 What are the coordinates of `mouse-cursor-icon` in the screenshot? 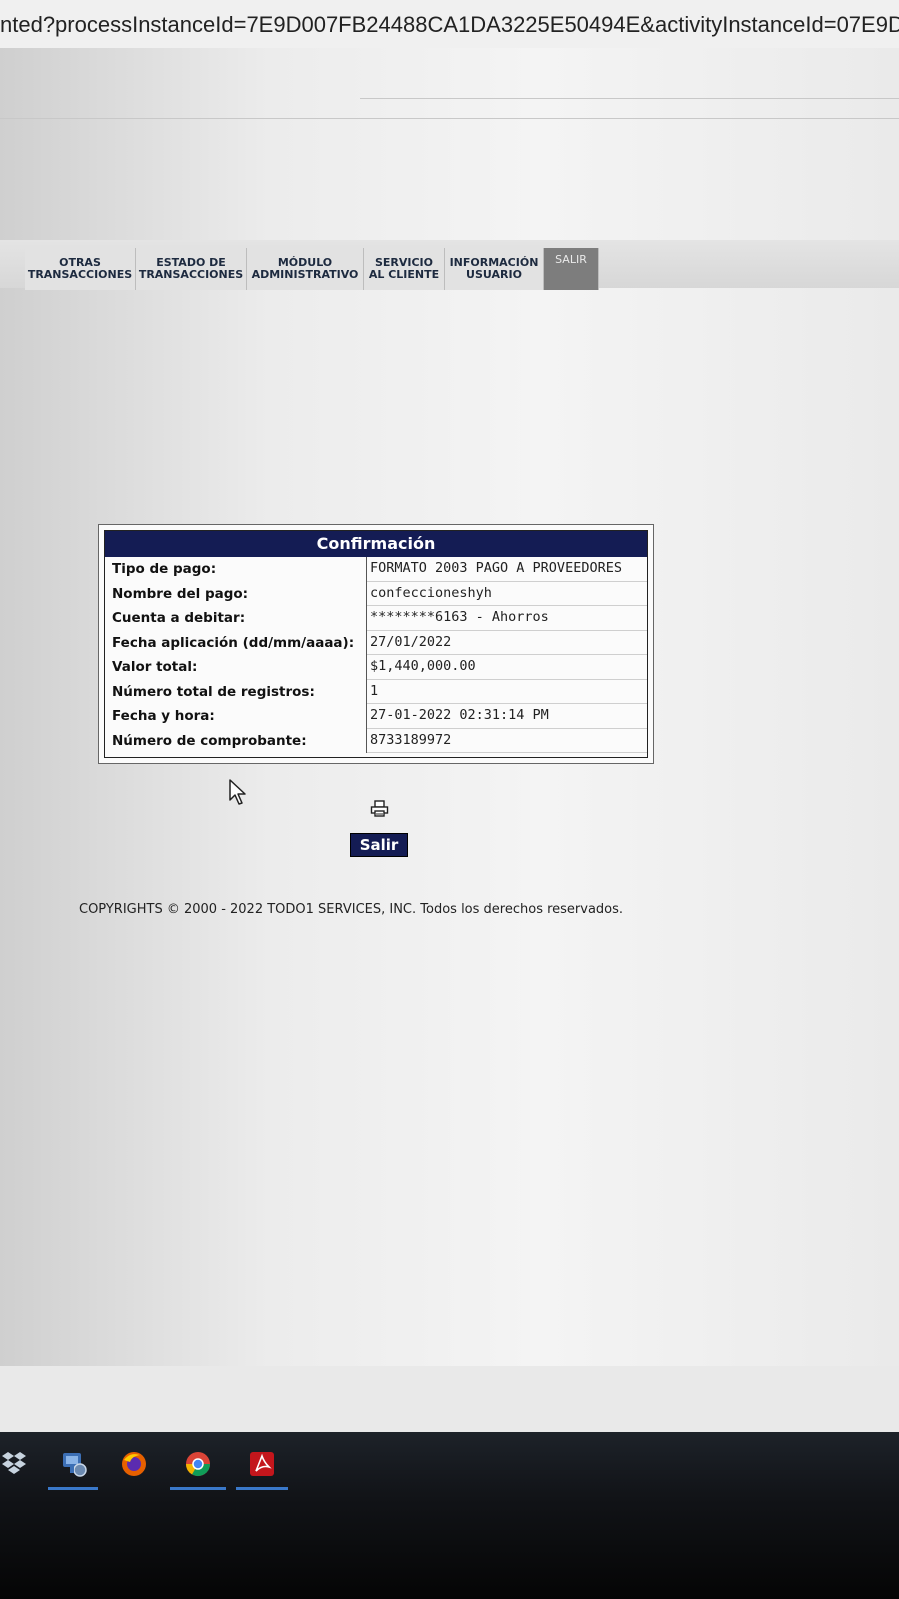 It's located at (237, 792).